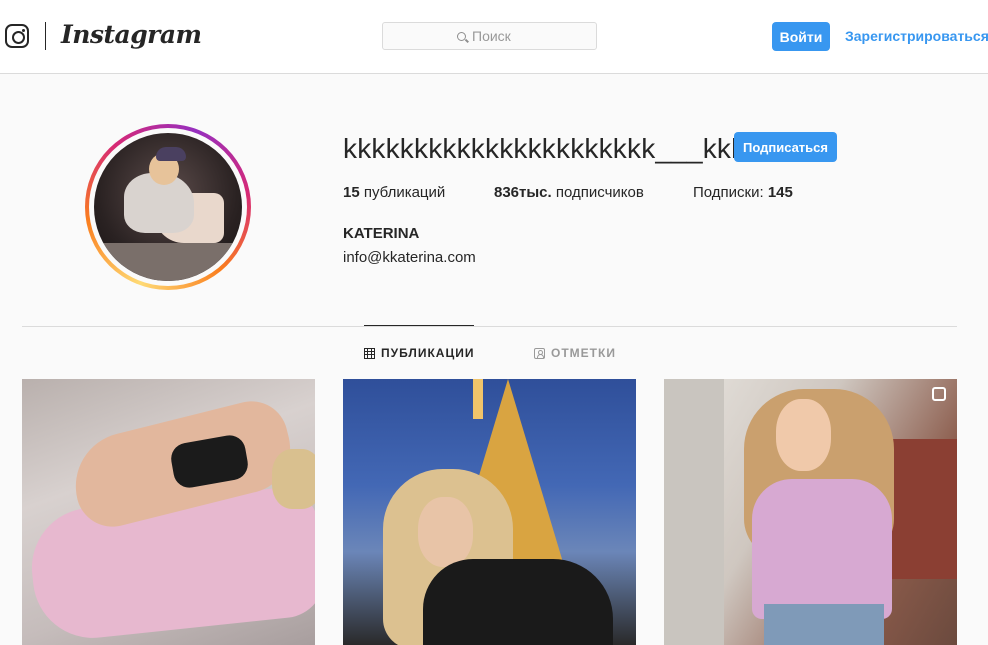 The image size is (988, 645). What do you see at coordinates (131, 34) in the screenshot?
I see `instagram-wordmark: Instagram` at bounding box center [131, 34].